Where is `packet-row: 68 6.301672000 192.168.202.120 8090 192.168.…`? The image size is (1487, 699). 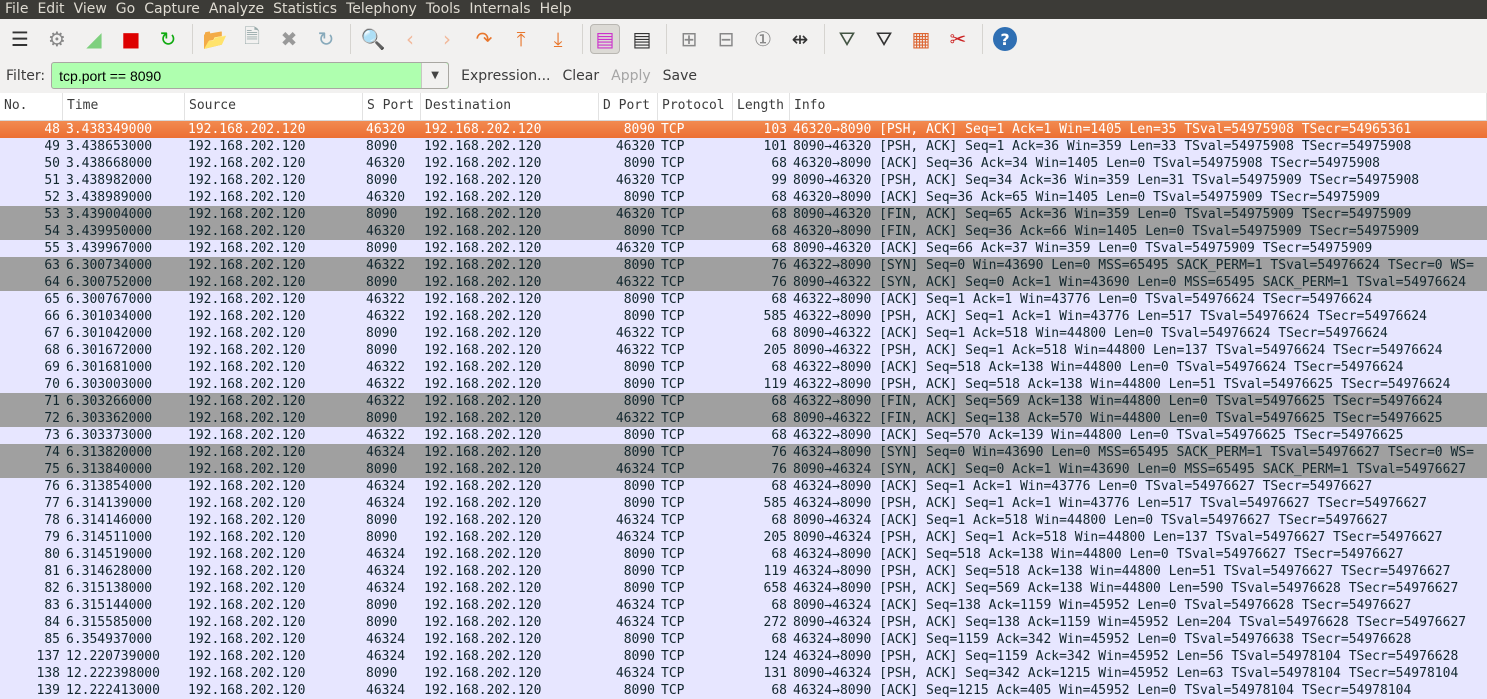
packet-row: 68 6.301672000 192.168.202.120 8090 192.168.… is located at coordinates (743, 350).